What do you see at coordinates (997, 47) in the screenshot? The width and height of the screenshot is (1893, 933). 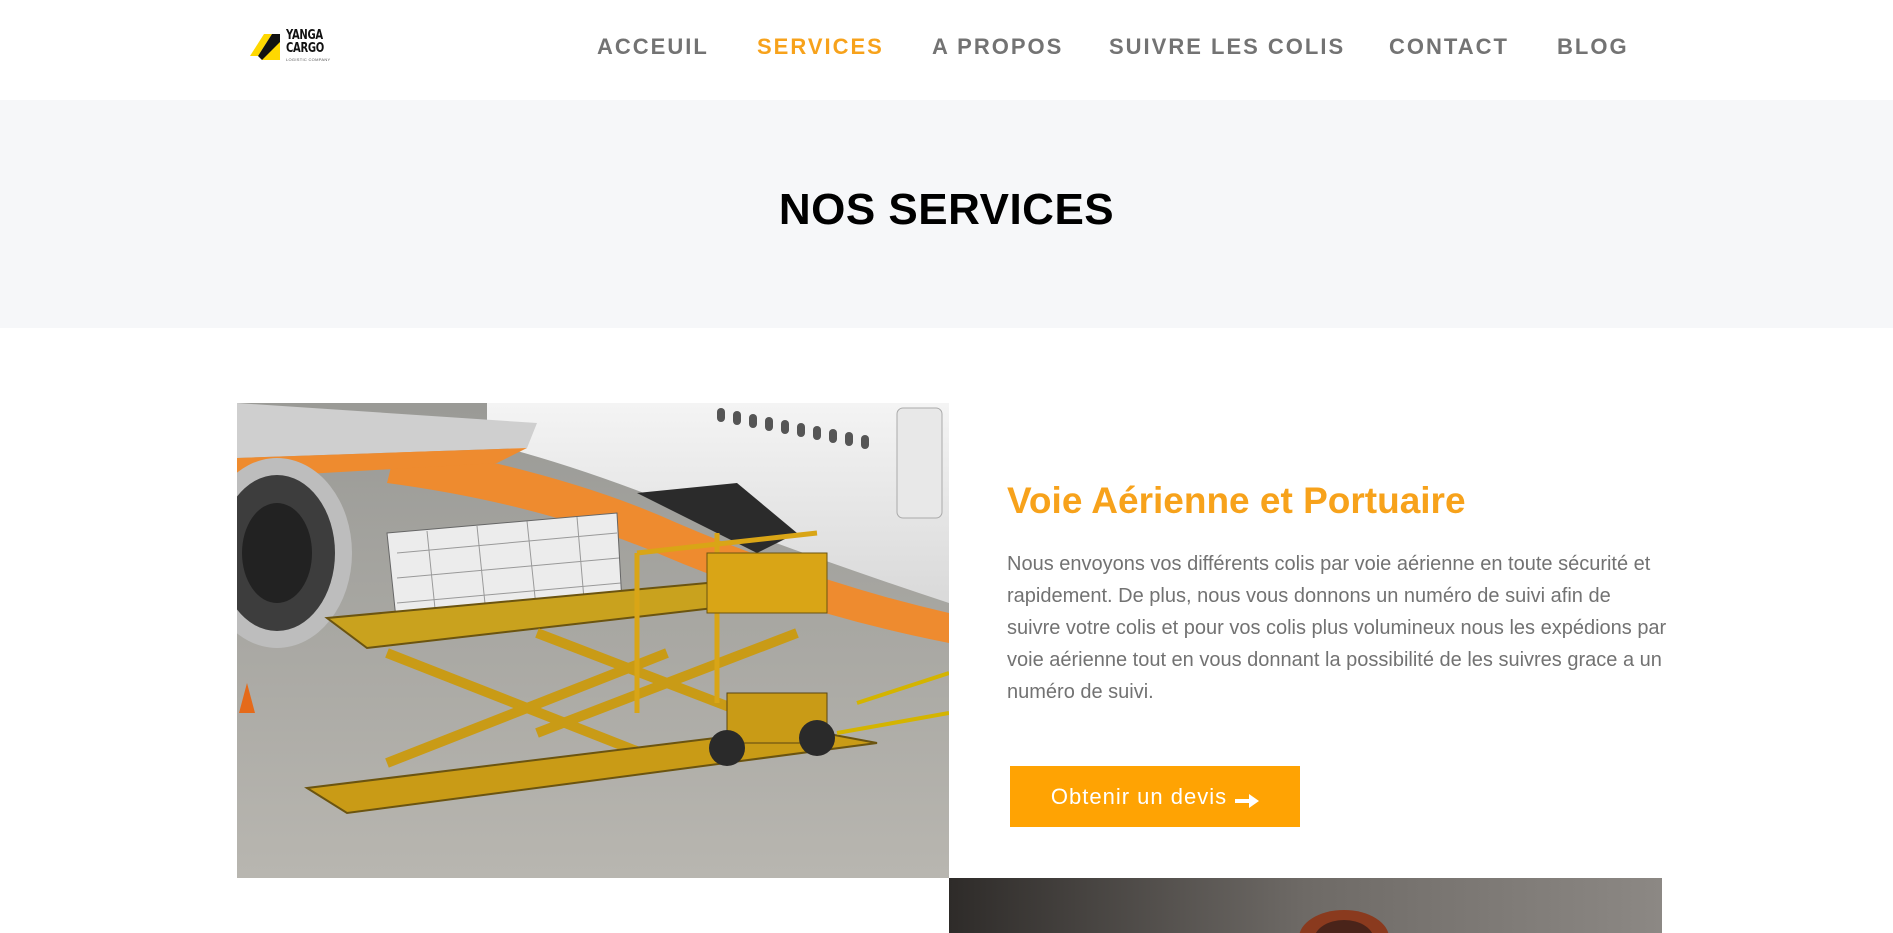 I see `nav-item-a-propos: A PROPOS` at bounding box center [997, 47].